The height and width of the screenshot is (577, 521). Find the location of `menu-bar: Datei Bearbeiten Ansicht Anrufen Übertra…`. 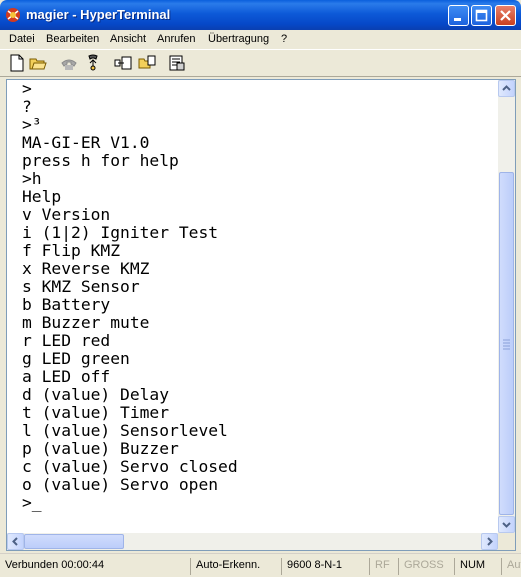

menu-bar: Datei Bearbeiten Ansicht Anrufen Übertra… is located at coordinates (260, 39).